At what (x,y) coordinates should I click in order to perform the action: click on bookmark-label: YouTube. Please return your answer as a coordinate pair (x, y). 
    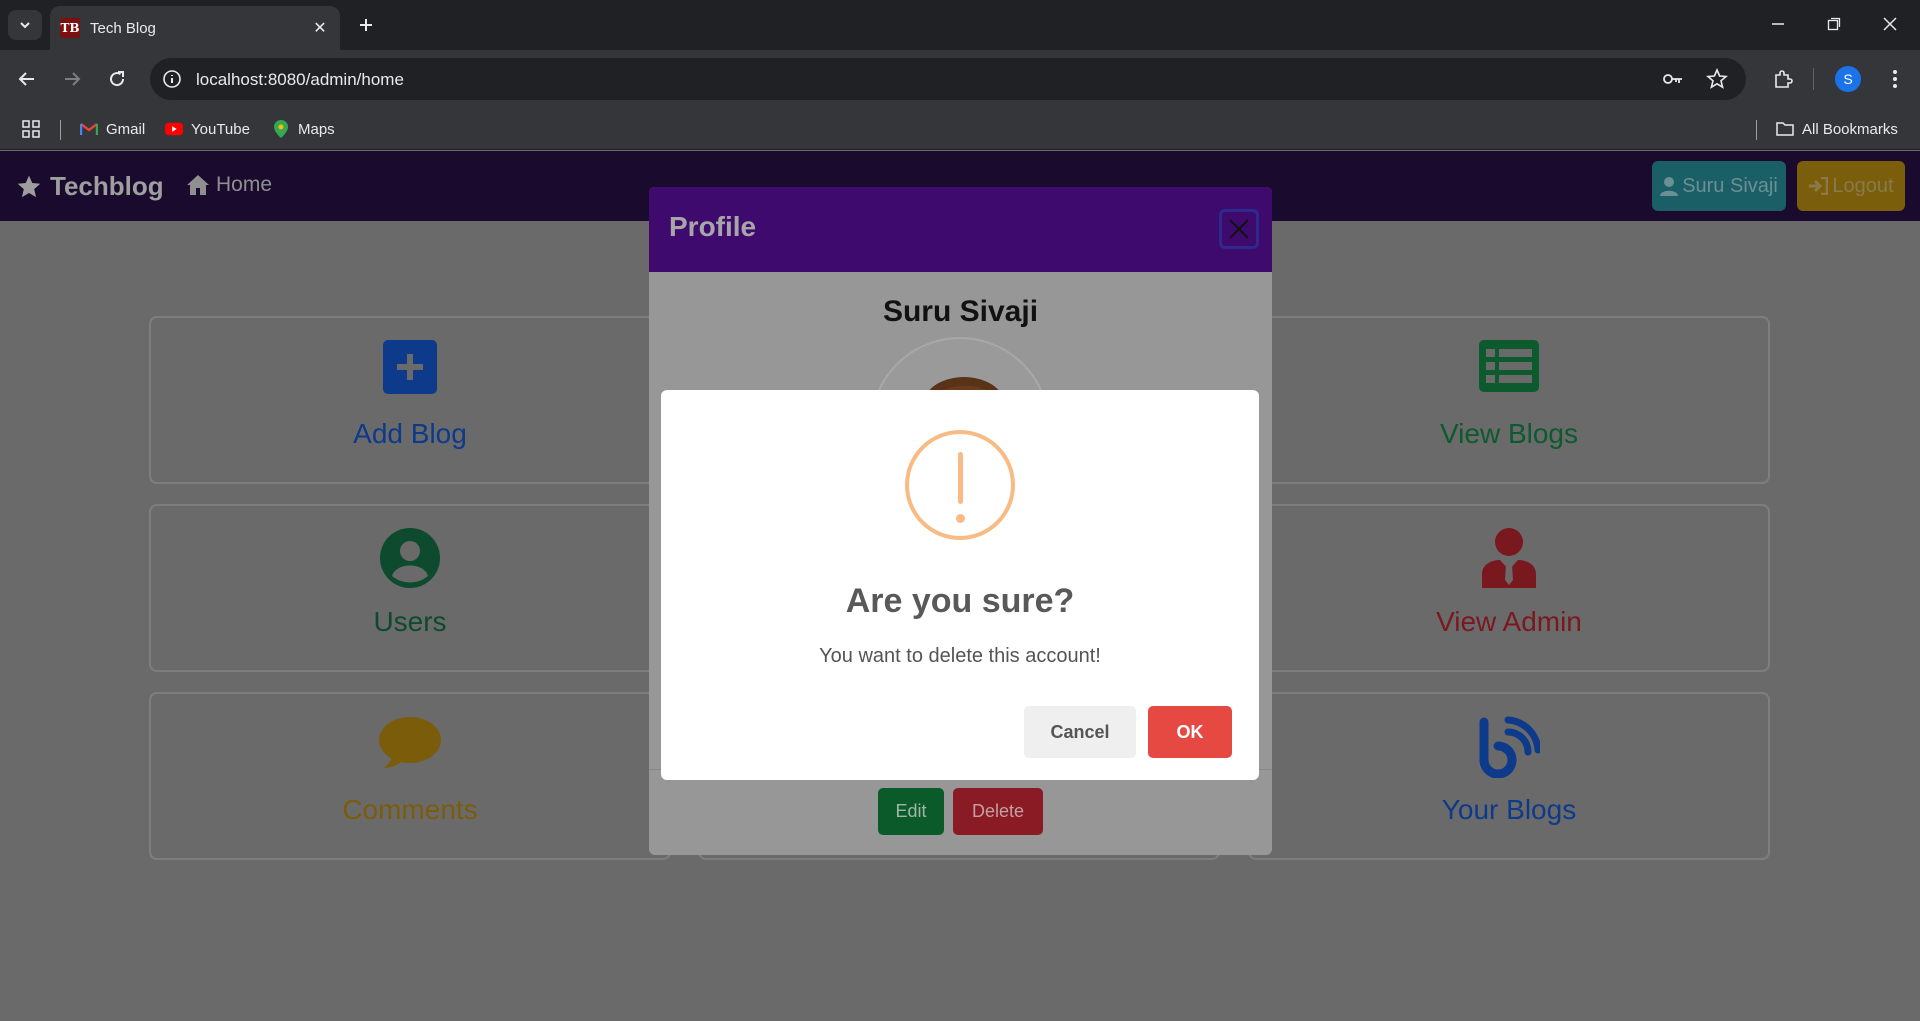
    Looking at the image, I should click on (220, 129).